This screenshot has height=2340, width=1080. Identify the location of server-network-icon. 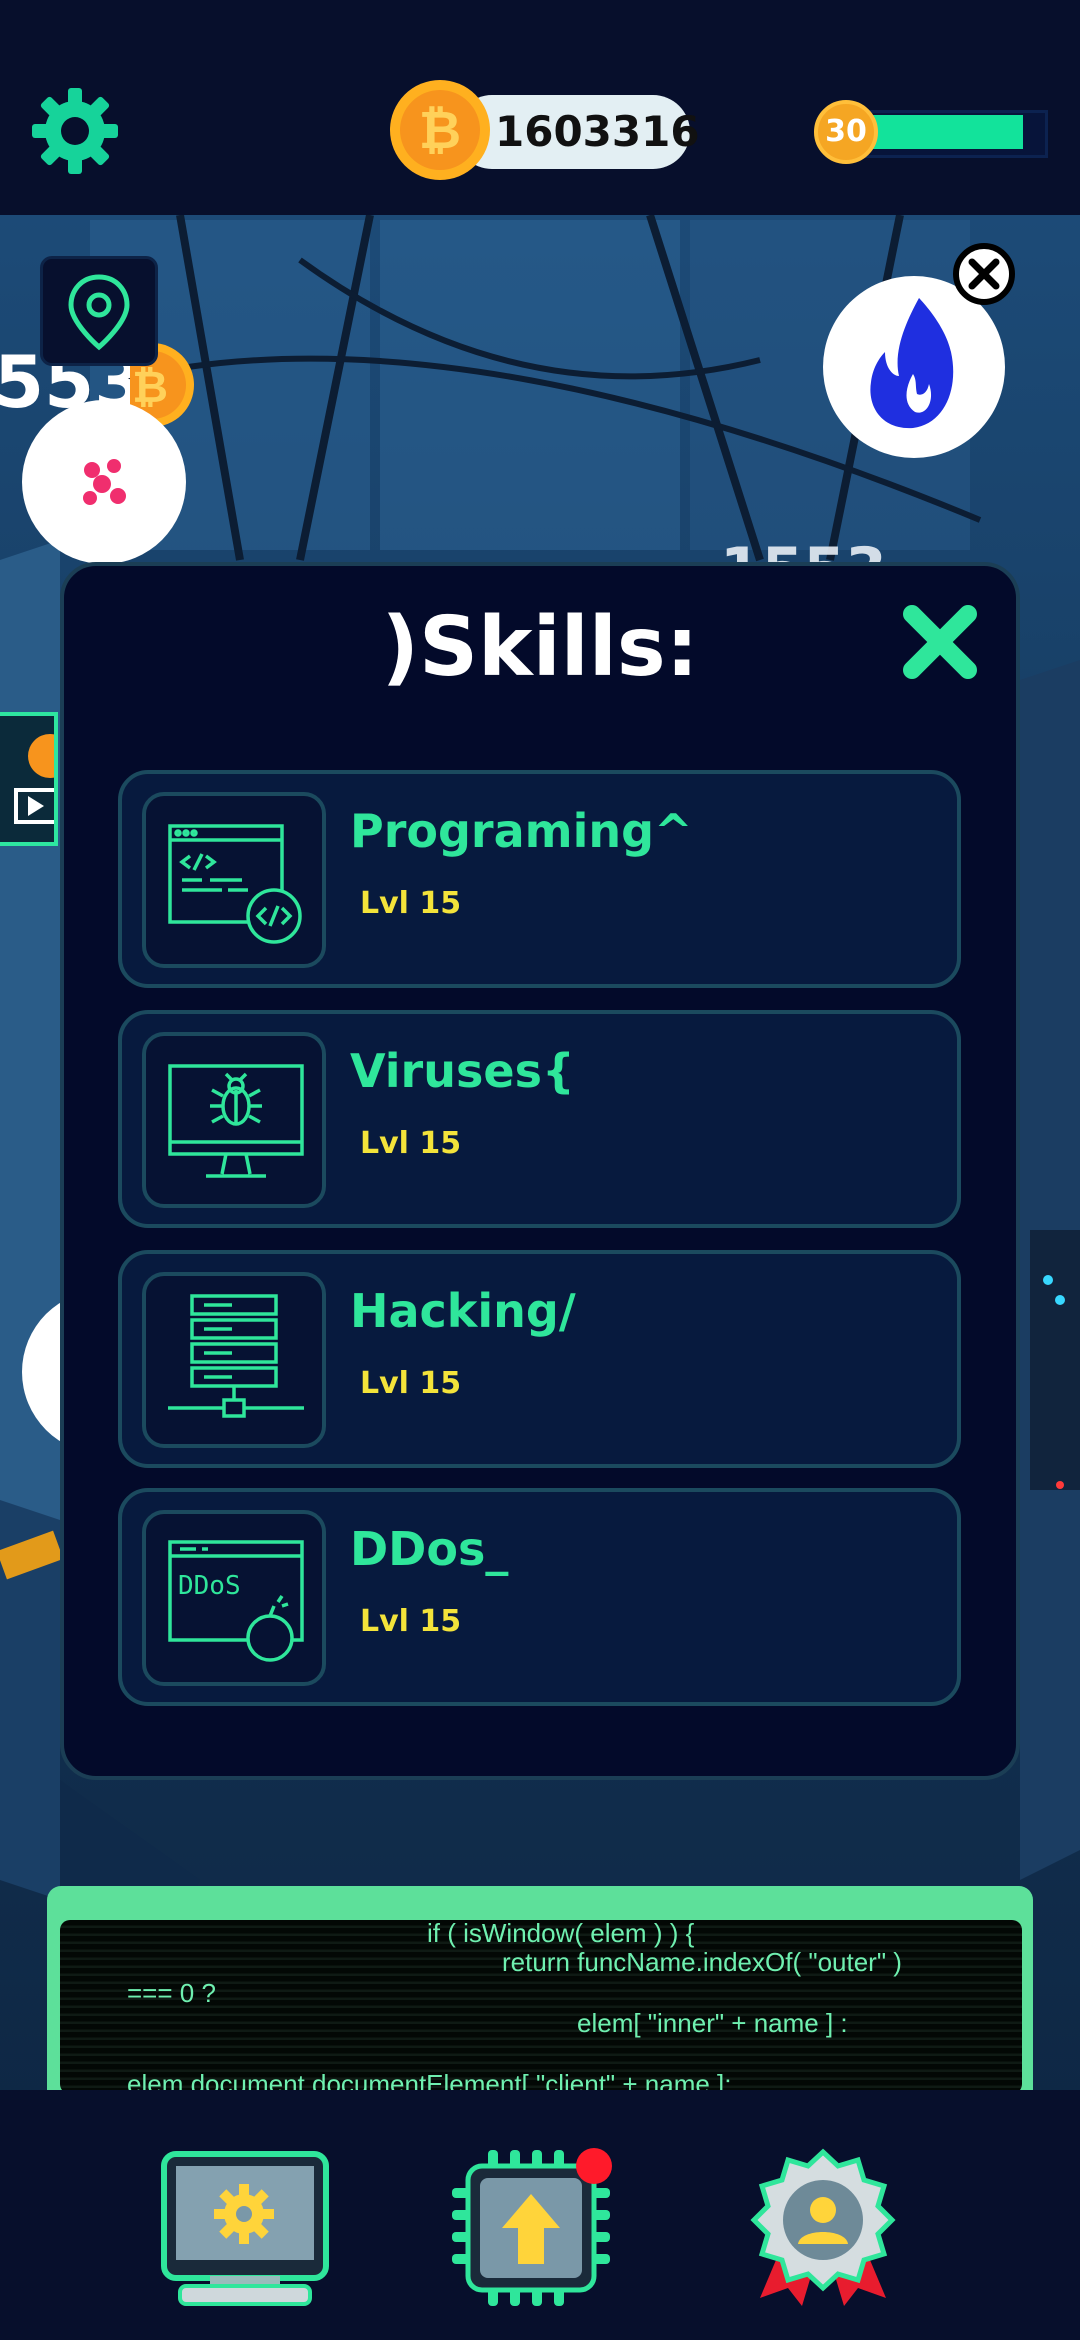
(236, 1356).